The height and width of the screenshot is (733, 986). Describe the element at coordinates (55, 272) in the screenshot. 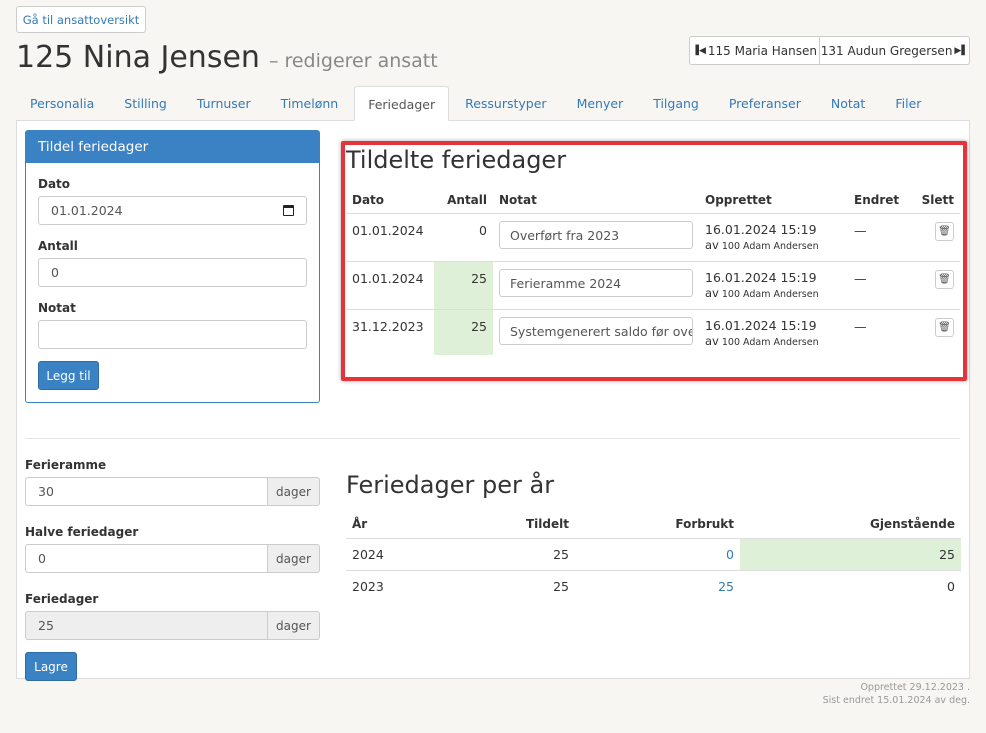

I see `count-input-value: 0` at that location.